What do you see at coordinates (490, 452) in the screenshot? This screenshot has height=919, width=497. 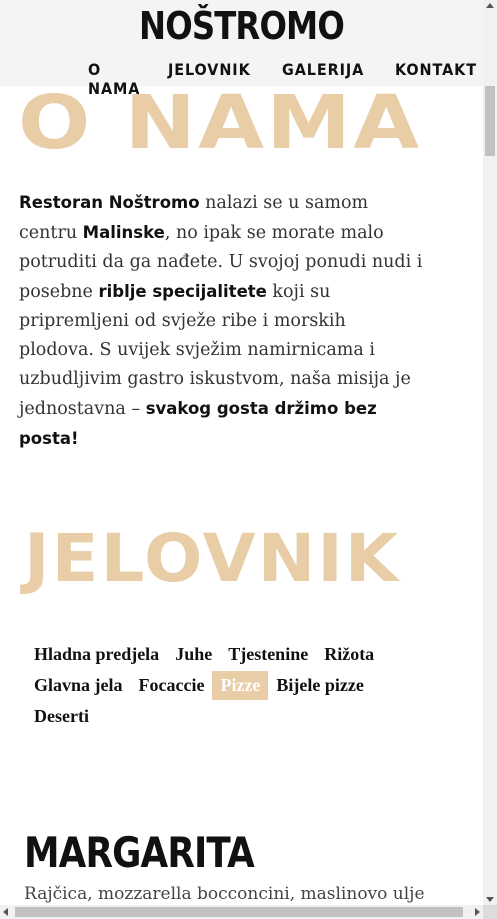 I see `vertical-scrollbar` at bounding box center [490, 452].